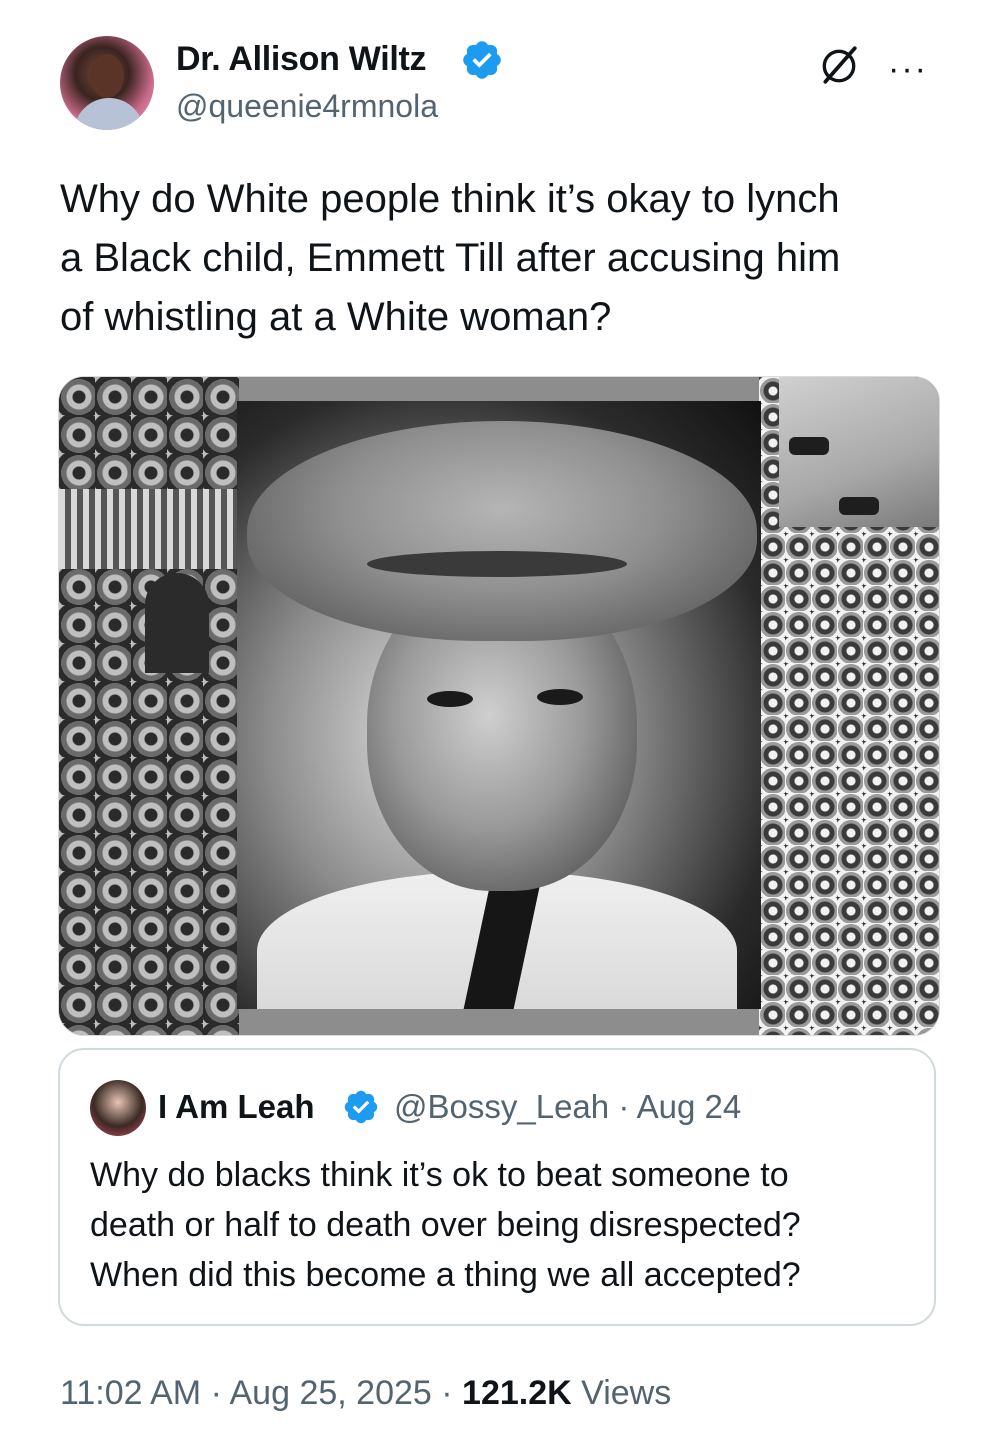 The height and width of the screenshot is (1456, 1000). Describe the element at coordinates (177, 623) in the screenshot. I see `arch-doorway` at that location.